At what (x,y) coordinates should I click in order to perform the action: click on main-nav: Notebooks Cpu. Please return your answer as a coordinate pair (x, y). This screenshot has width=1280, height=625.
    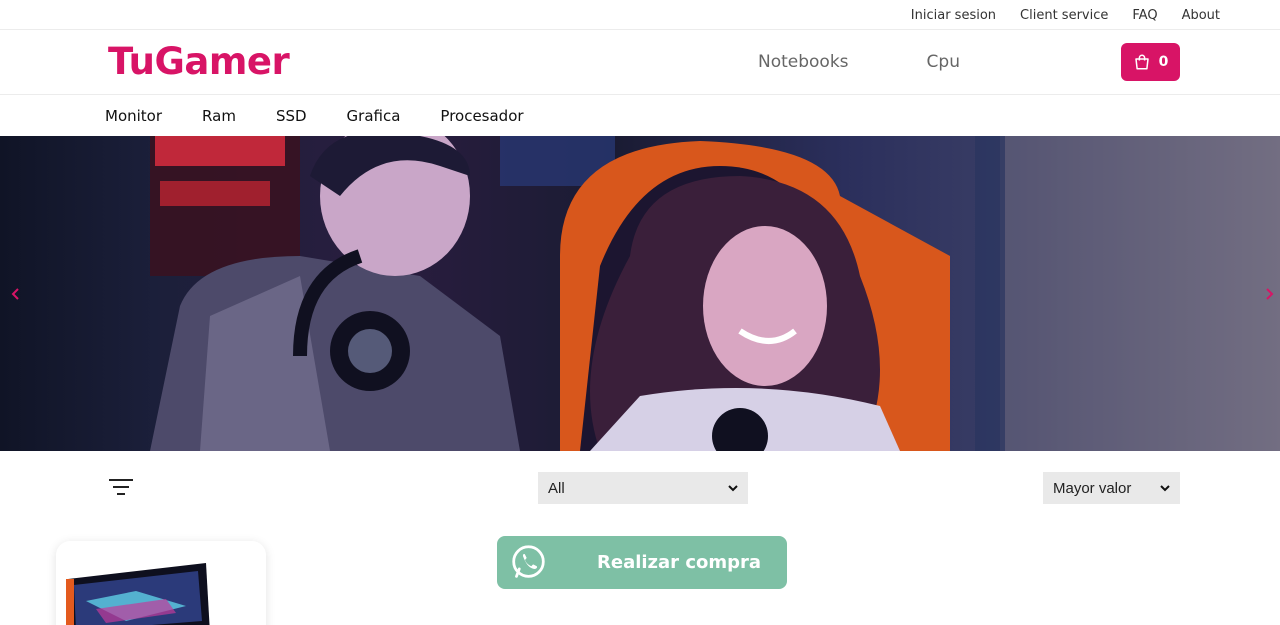
    Looking at the image, I should click on (859, 62).